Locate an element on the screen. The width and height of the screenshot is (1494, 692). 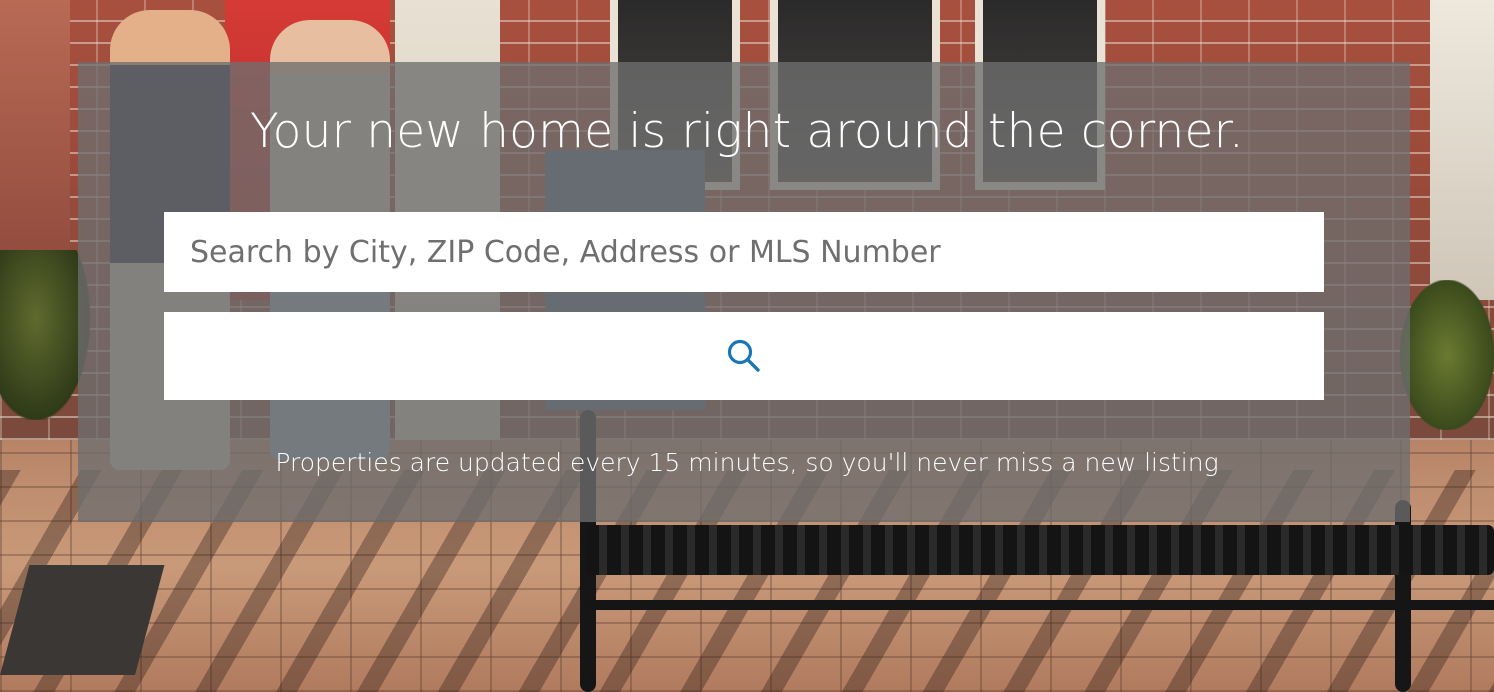
search-button is located at coordinates (744, 356).